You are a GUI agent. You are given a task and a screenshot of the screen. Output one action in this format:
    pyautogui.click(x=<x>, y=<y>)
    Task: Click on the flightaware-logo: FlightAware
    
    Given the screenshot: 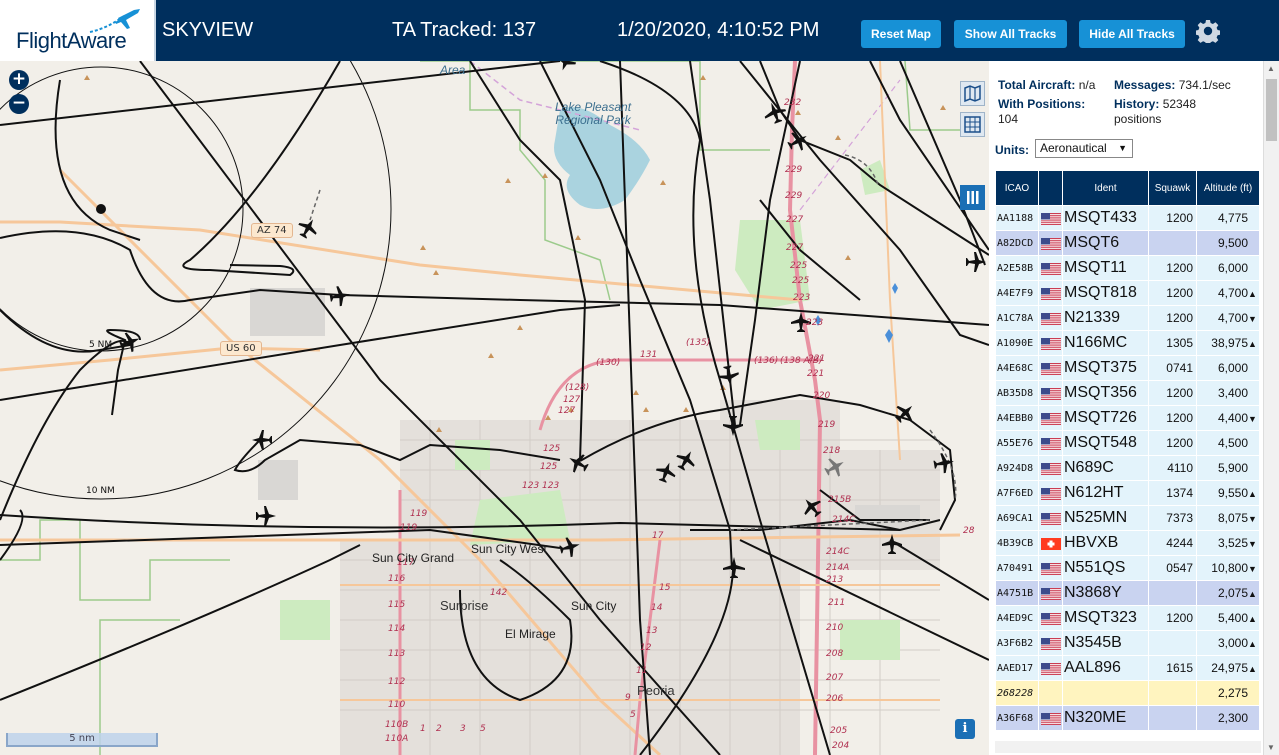 What is the action you would take?
    pyautogui.click(x=78, y=30)
    